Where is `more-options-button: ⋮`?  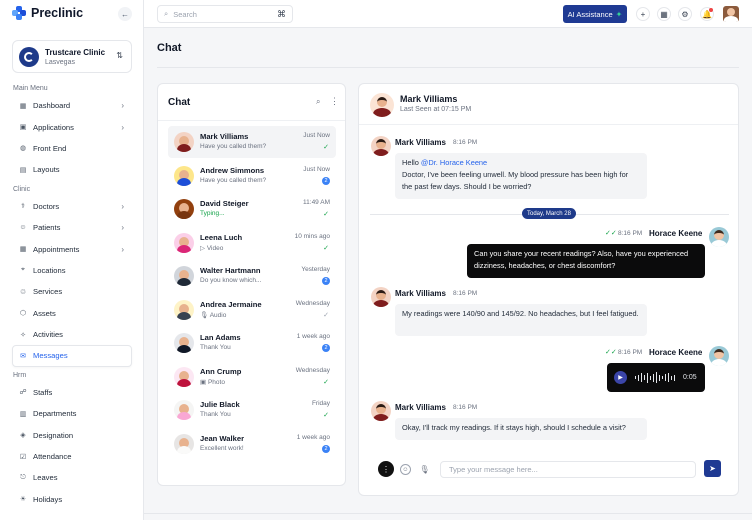 more-options-button: ⋮ is located at coordinates (386, 469).